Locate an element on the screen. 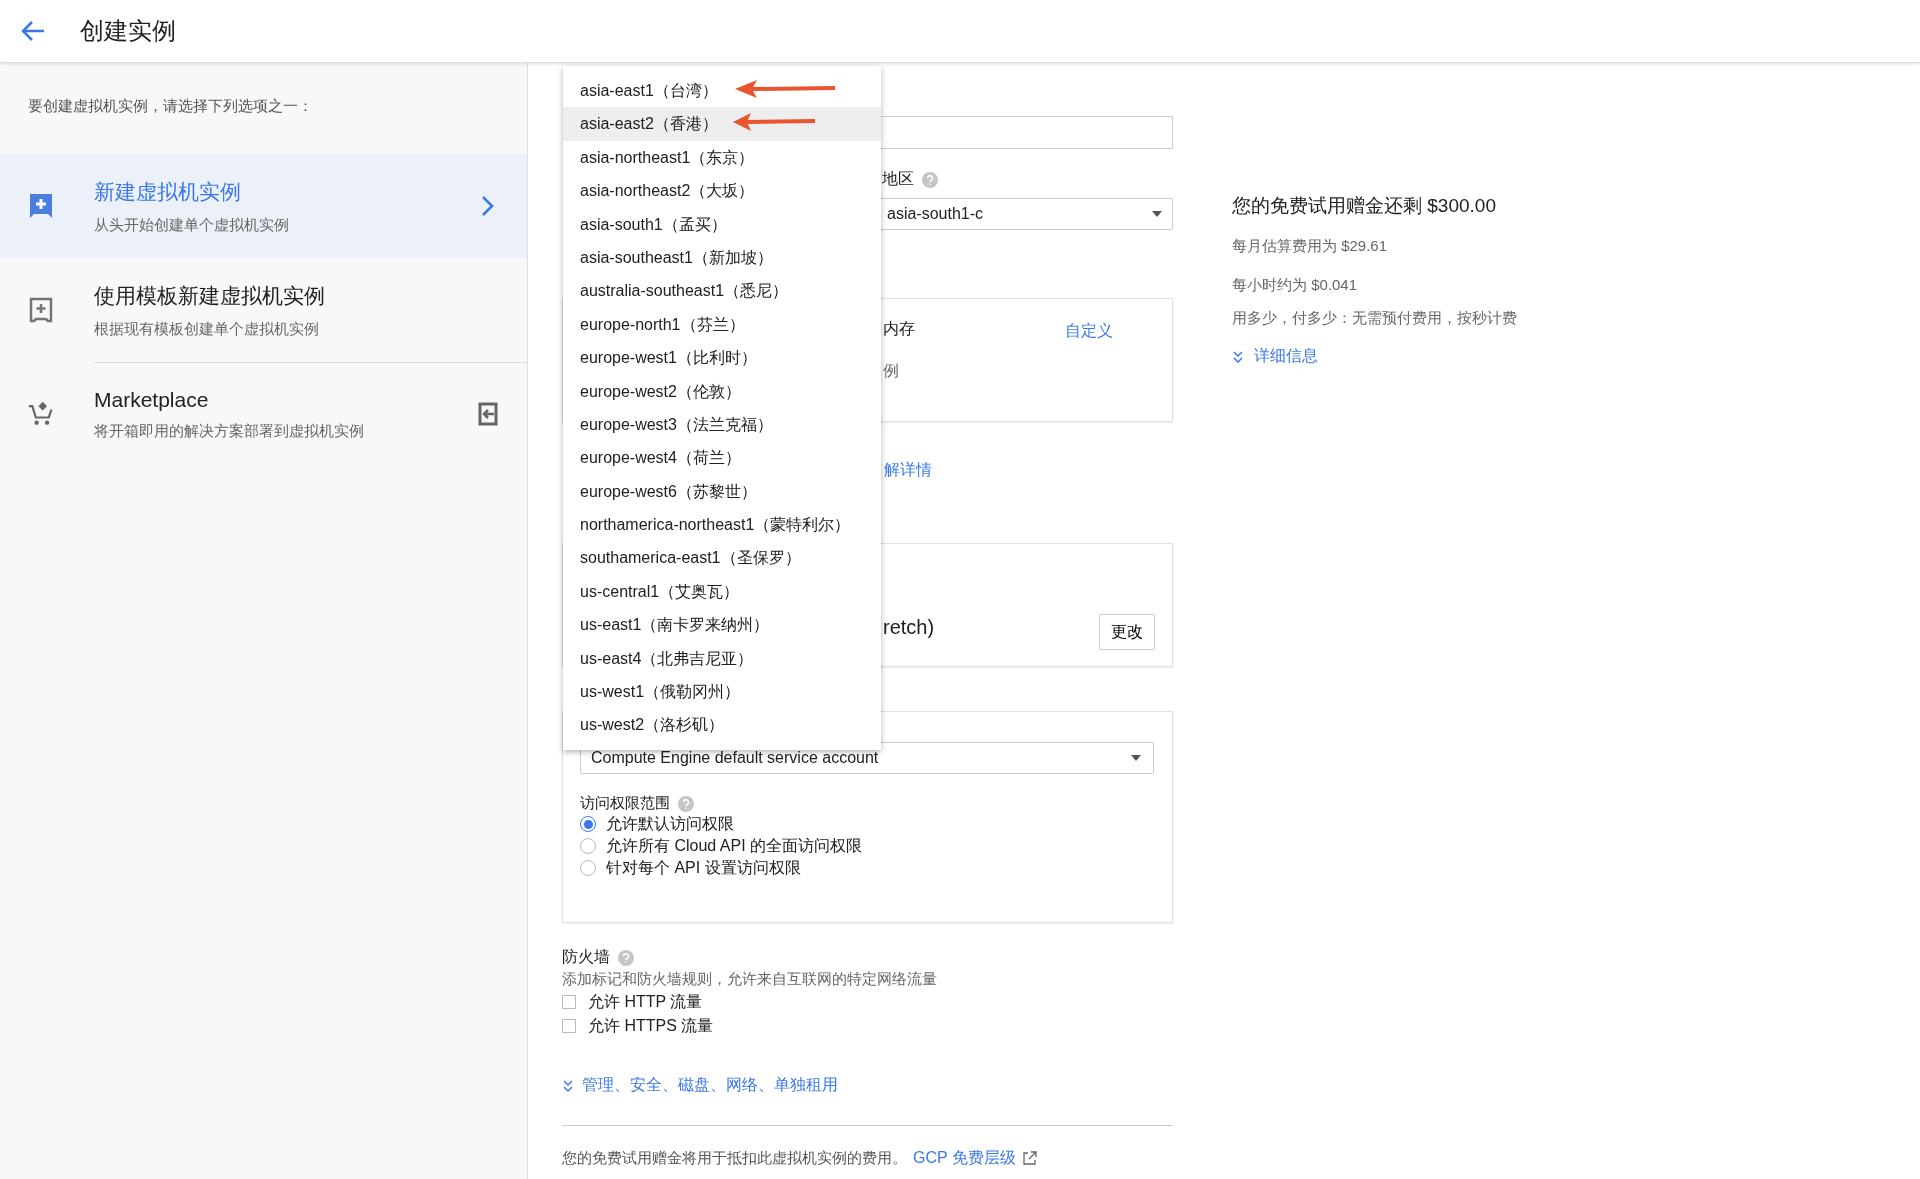 Image resolution: width=1920 pixels, height=1179 pixels. access-scopes-label: 访问权限范围 is located at coordinates (625, 803).